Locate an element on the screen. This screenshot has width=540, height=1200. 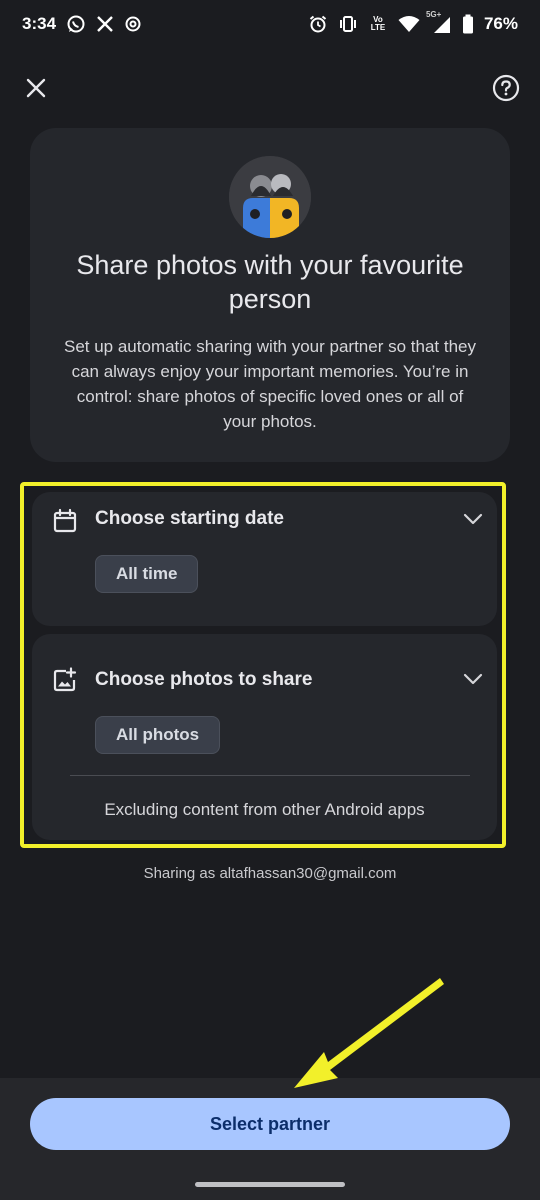
x-icon is located at coordinates (105, 24).